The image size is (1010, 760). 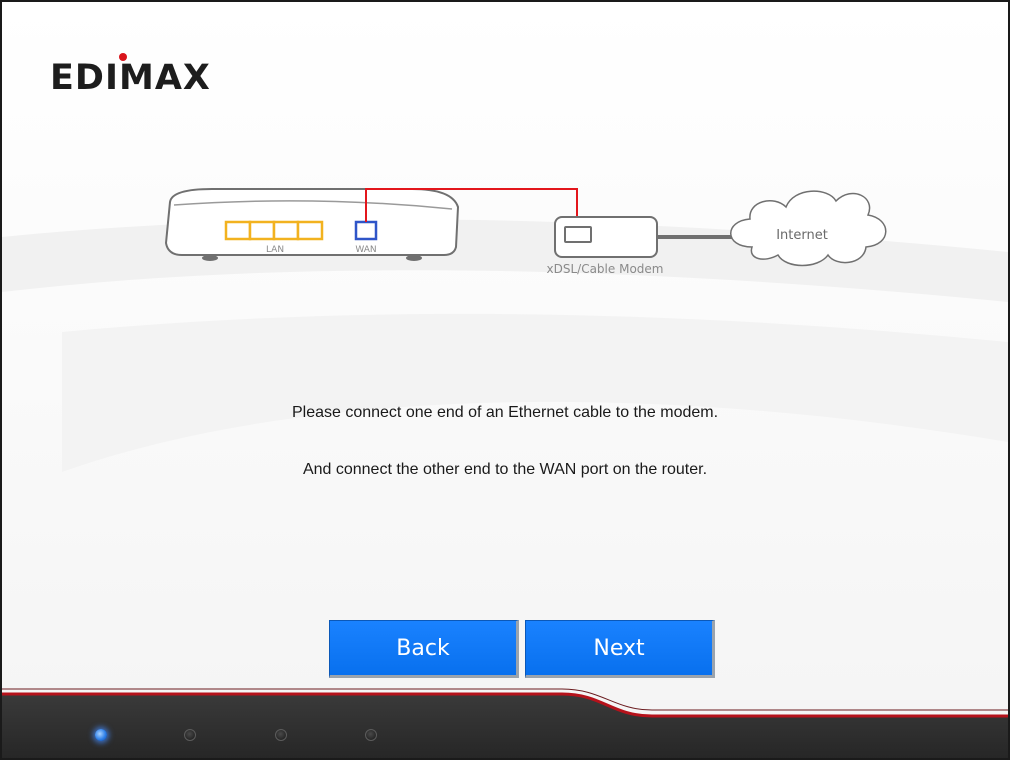 What do you see at coordinates (123, 57) in the screenshot?
I see `logo-red-dot` at bounding box center [123, 57].